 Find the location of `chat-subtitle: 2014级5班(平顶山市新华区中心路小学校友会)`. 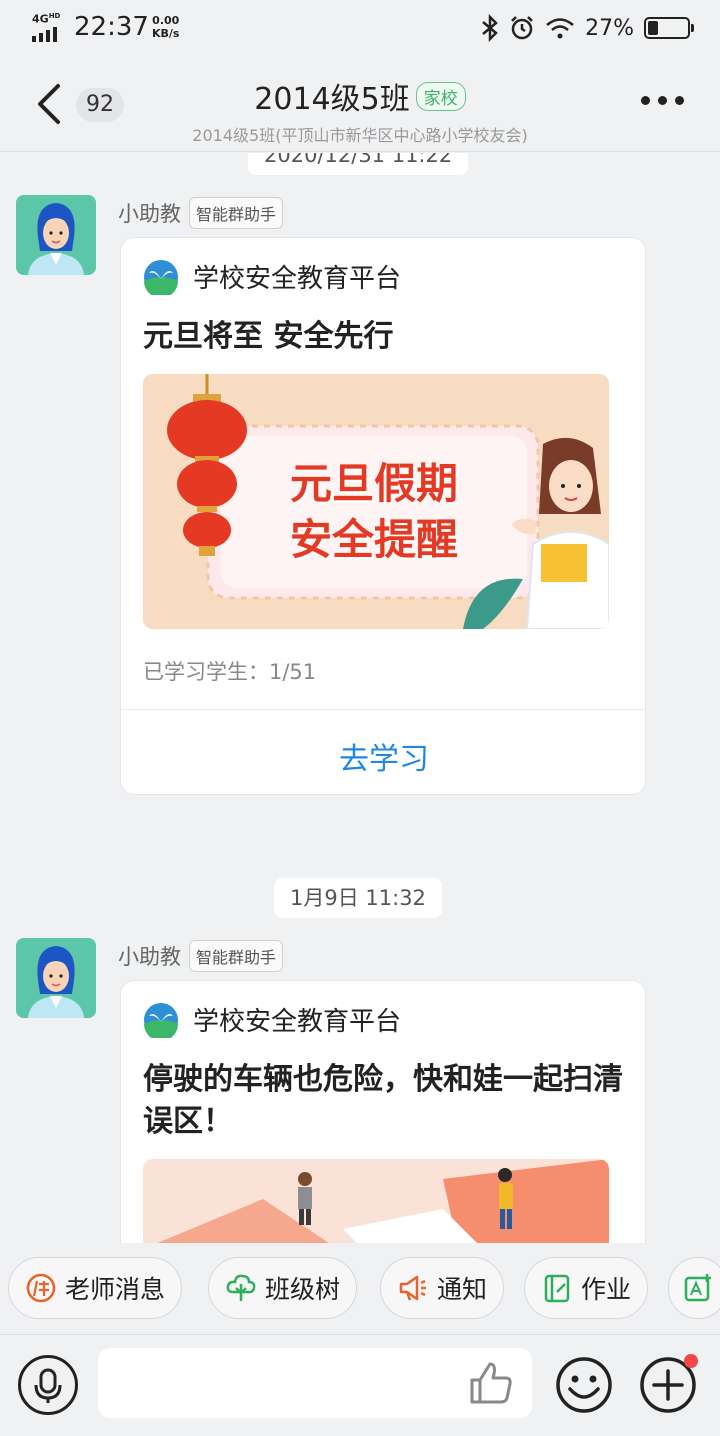

chat-subtitle: 2014级5班(平顶山市新华区中心路小学校友会) is located at coordinates (360, 135).